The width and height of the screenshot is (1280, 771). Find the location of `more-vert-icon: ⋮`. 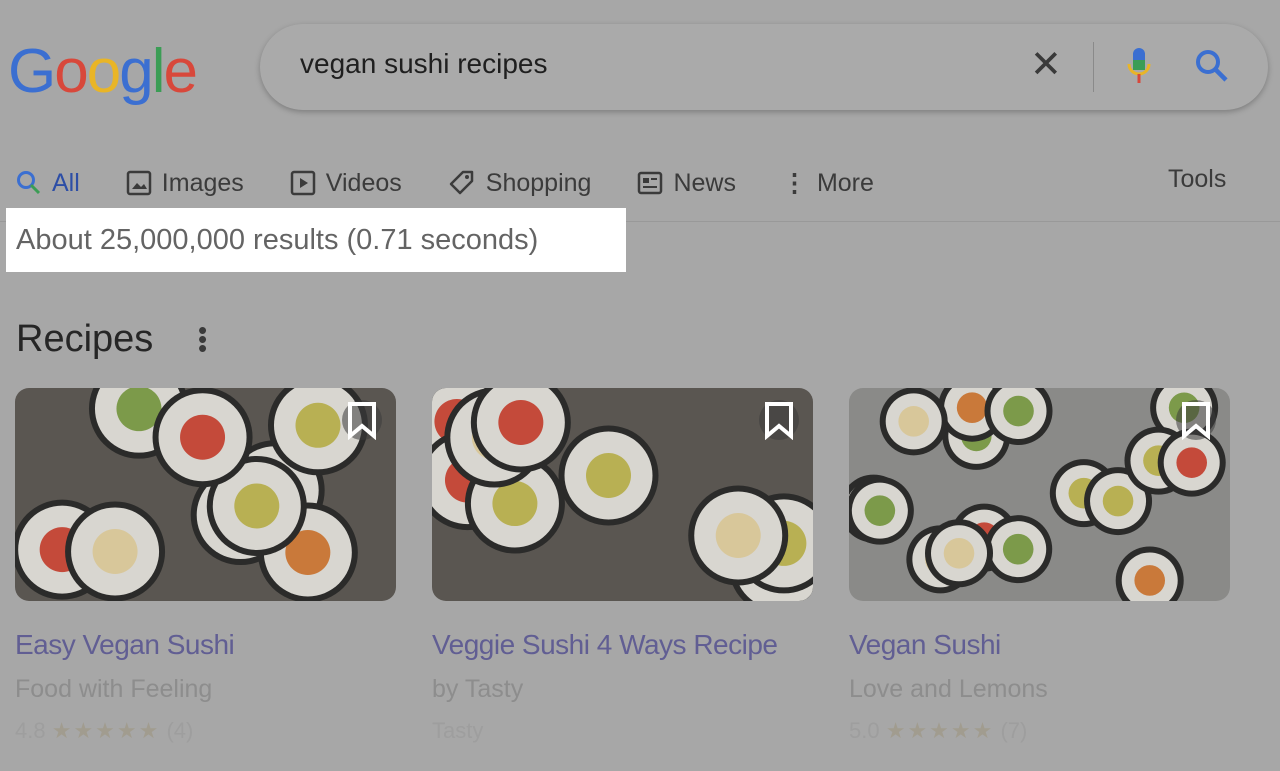

more-vert-icon: ⋮ is located at coordinates (794, 183).